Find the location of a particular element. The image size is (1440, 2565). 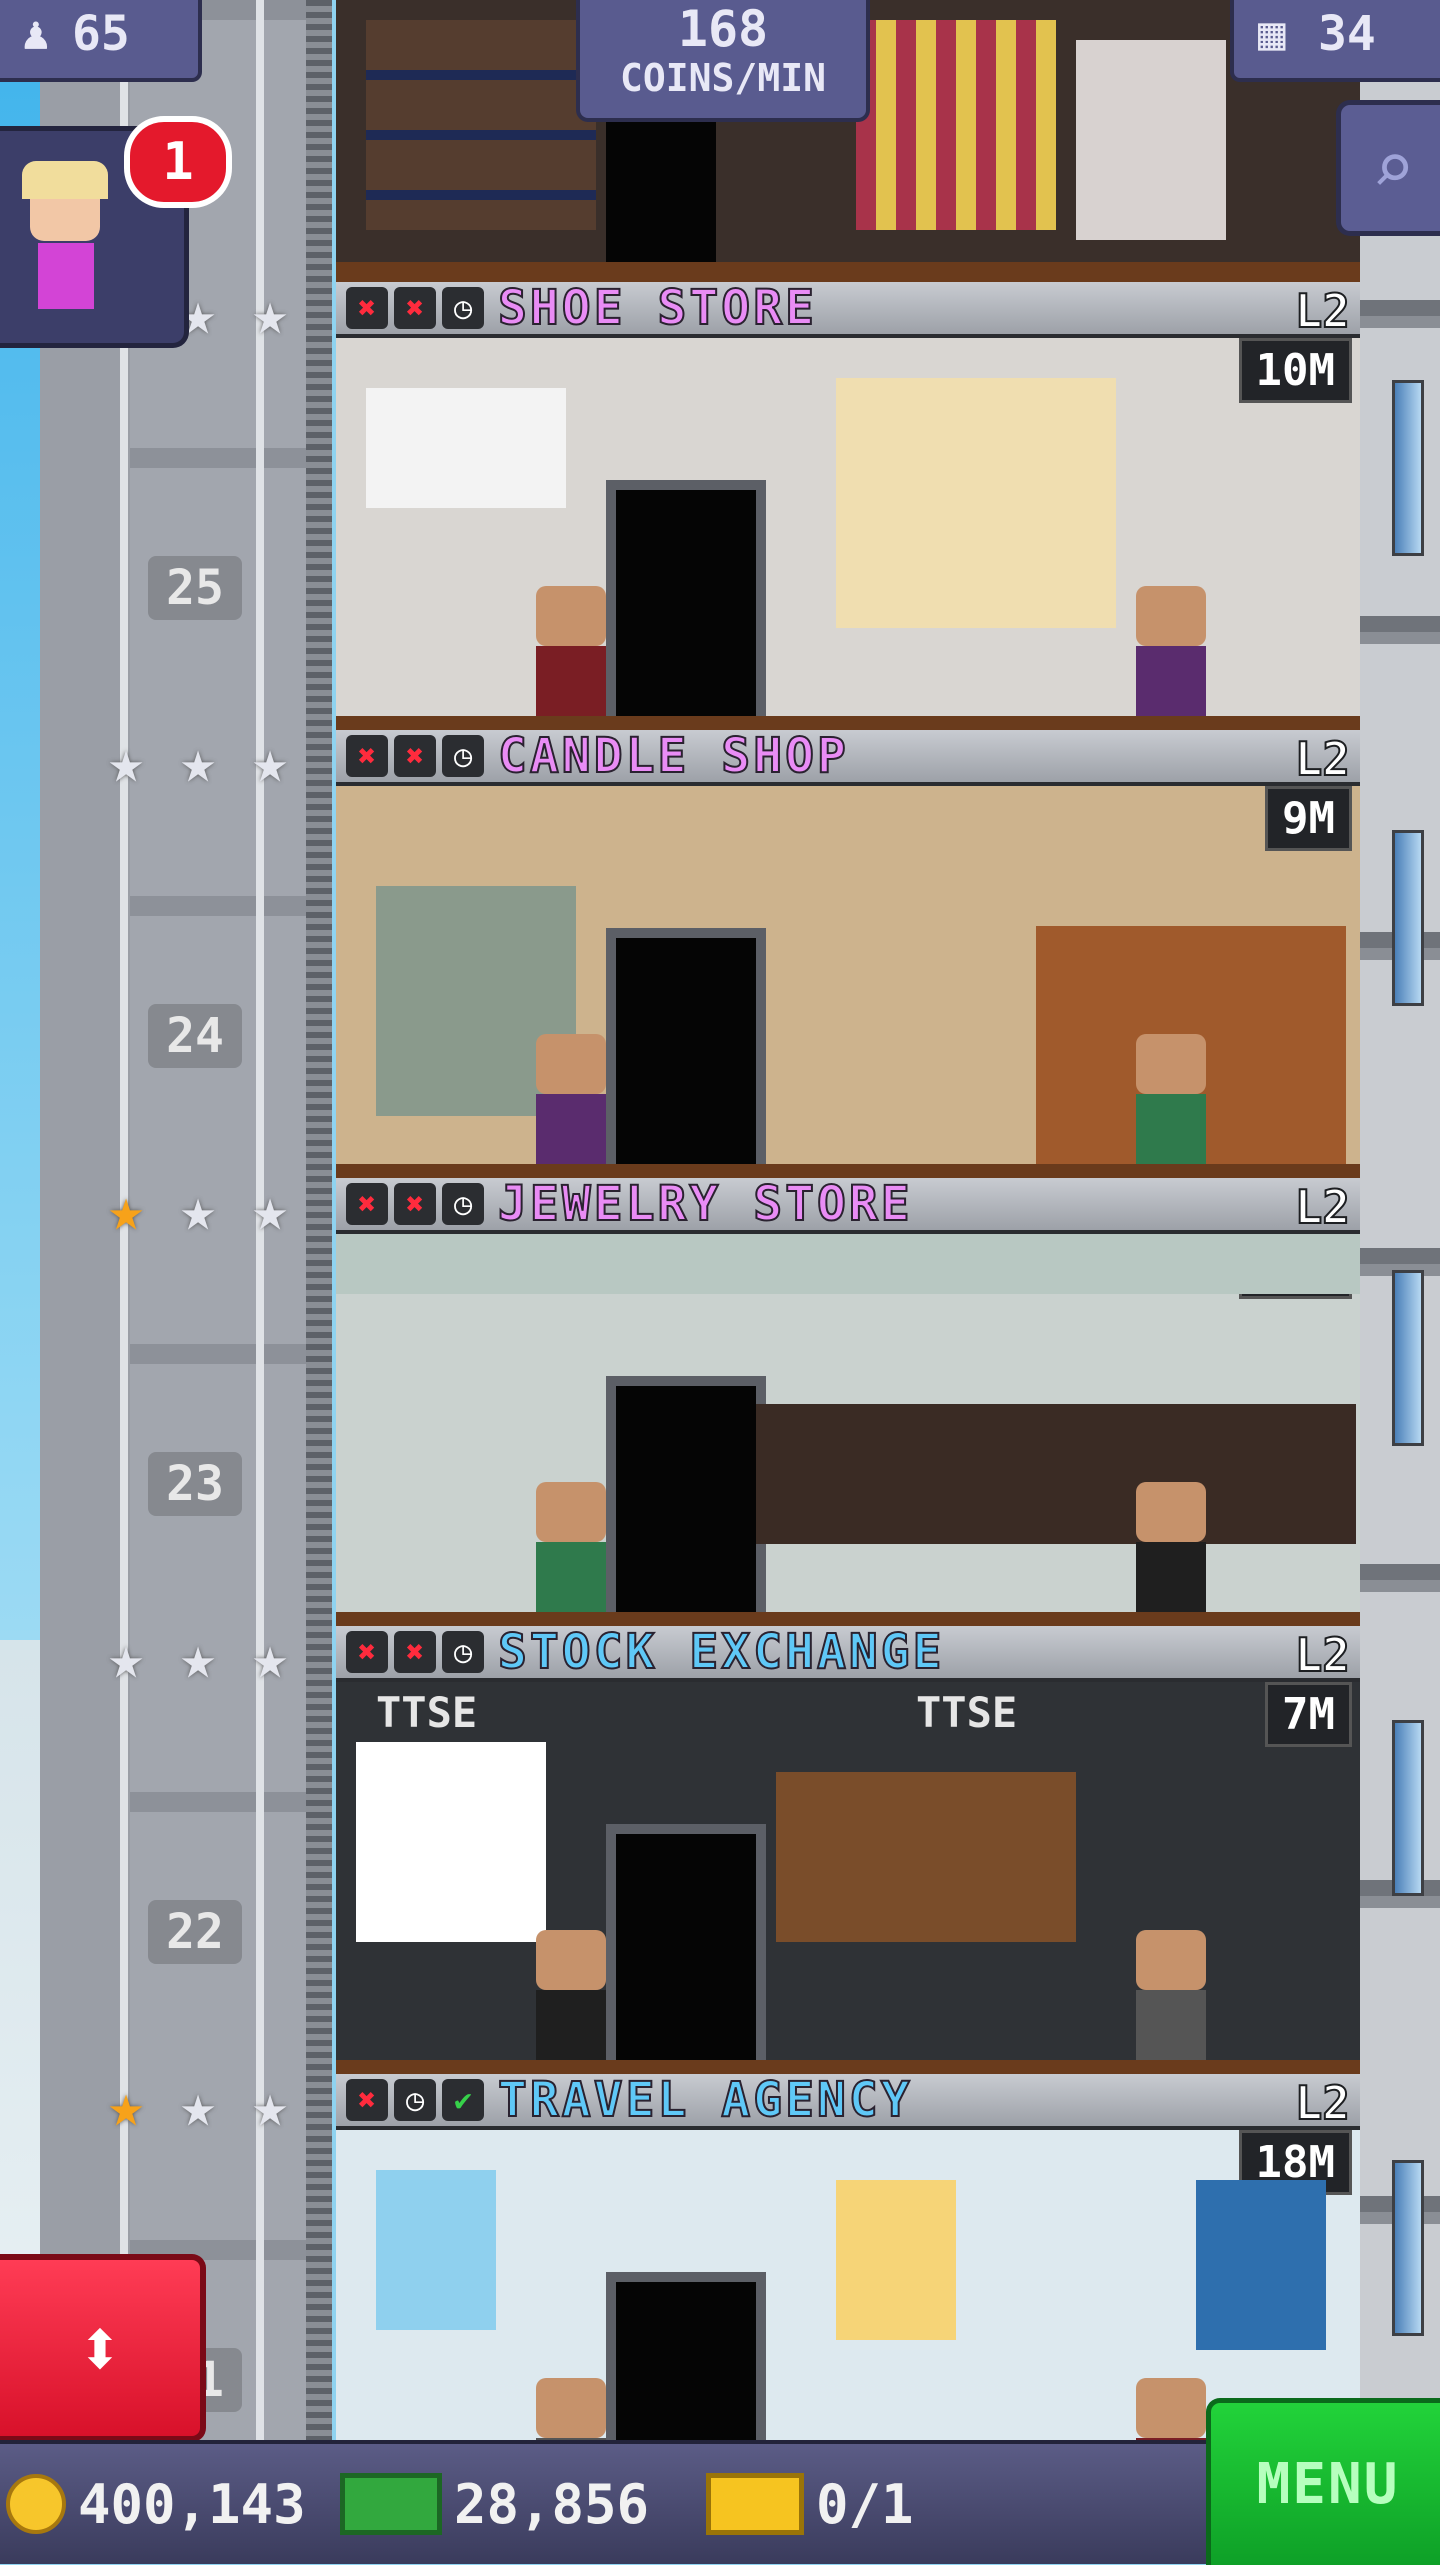

bux-display: 28,856 is located at coordinates (494, 2504).